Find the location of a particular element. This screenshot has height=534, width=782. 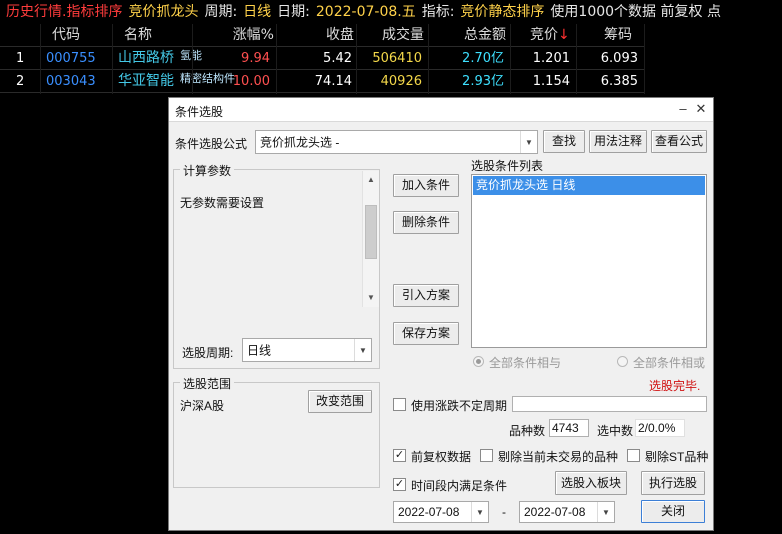

params-scrollbar: ▲ ▼ is located at coordinates (370, 239).